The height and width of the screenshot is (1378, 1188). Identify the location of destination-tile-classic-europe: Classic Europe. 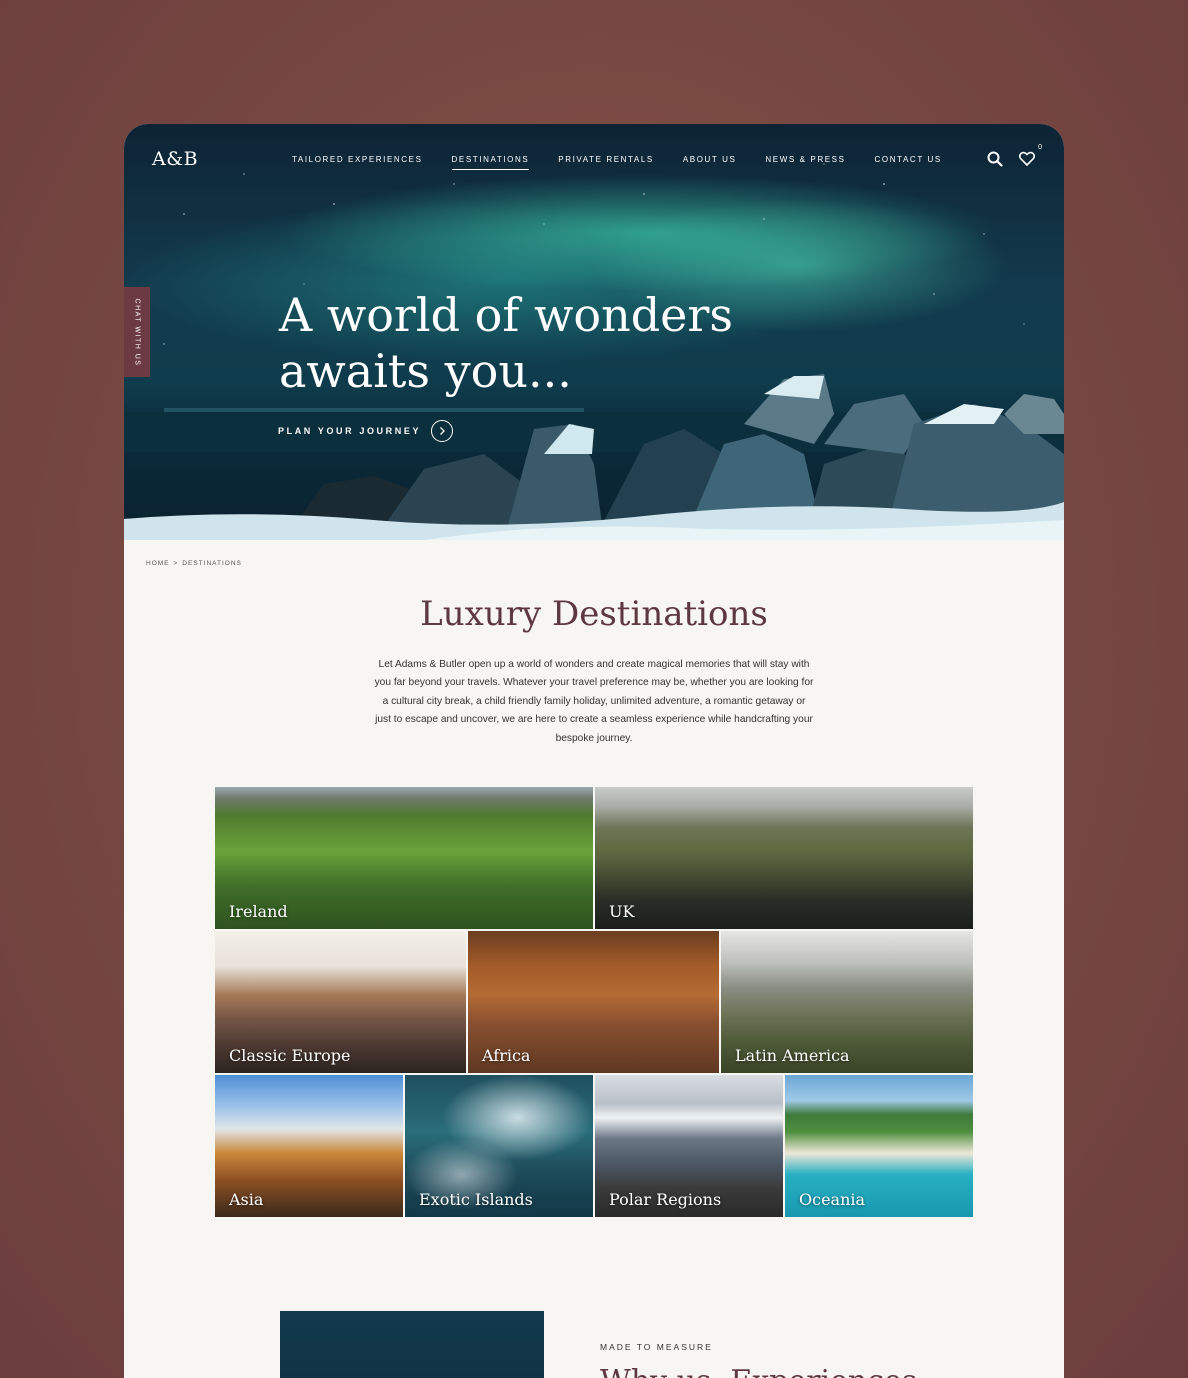
(340, 1002).